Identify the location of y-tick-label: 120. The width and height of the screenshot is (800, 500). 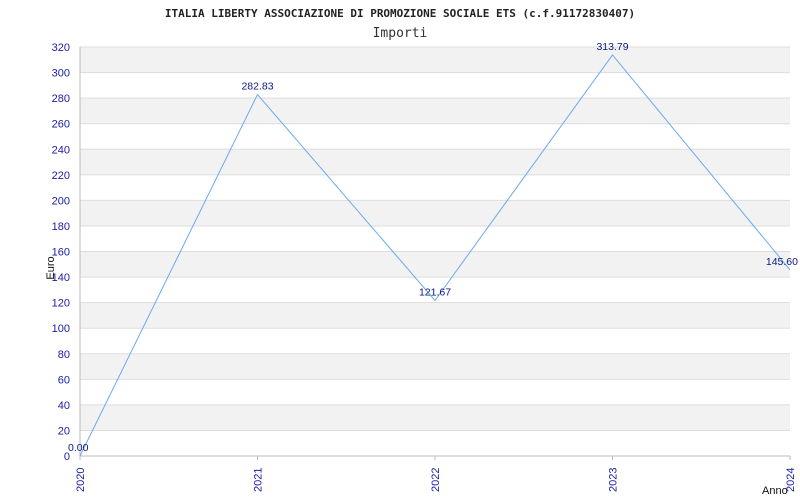
(61, 304).